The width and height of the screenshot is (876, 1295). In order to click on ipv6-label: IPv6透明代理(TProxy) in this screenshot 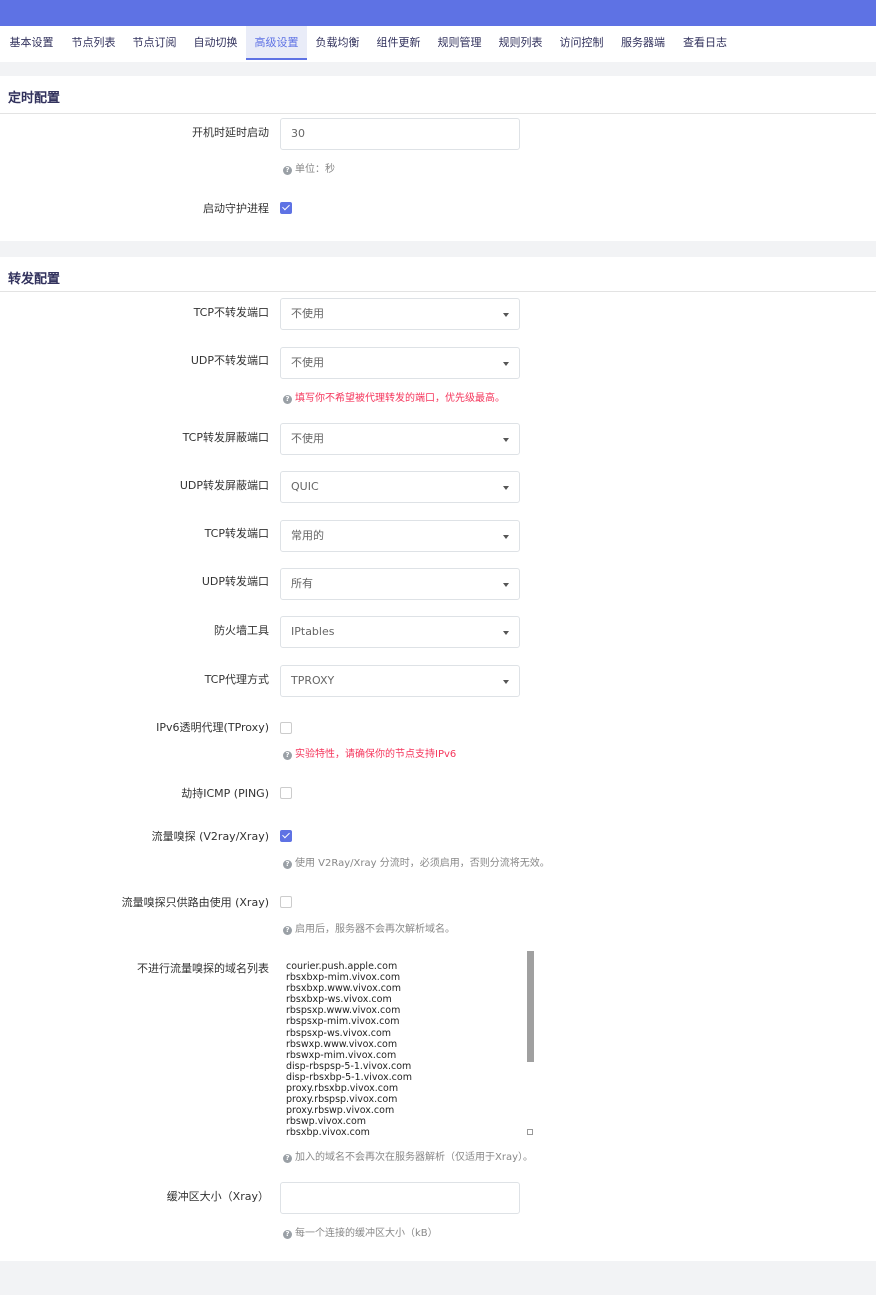, I will do `click(212, 727)`.